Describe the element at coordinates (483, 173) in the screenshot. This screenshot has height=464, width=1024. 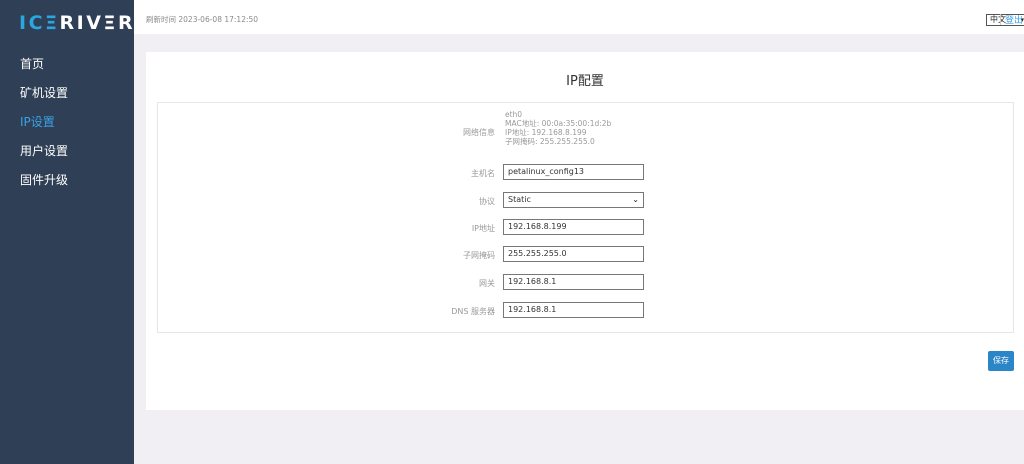
I see `hostname-label: 主机名` at that location.